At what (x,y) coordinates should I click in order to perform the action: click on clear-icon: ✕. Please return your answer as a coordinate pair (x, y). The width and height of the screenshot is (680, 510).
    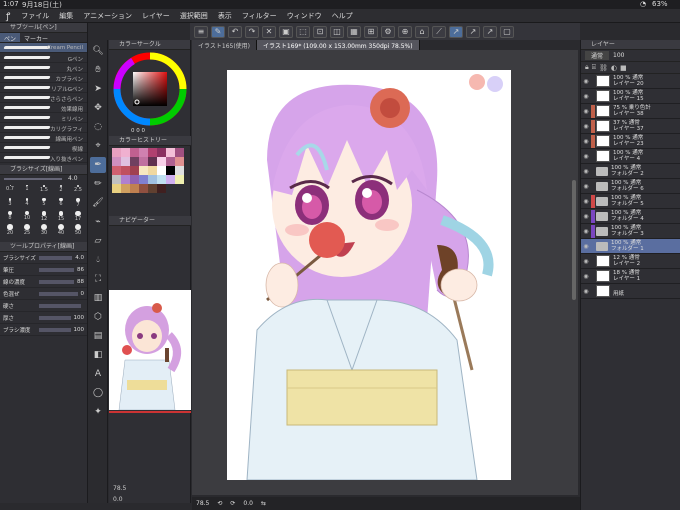
    Looking at the image, I should click on (269, 31).